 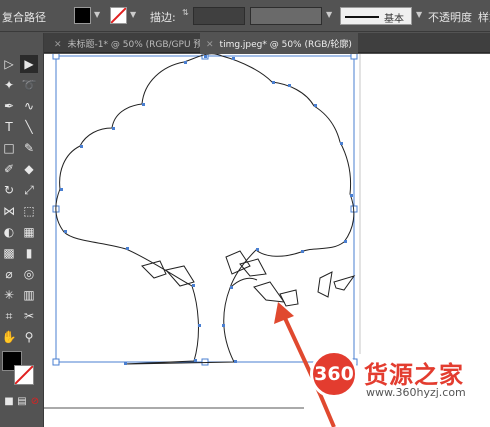 I want to click on opacity-label: 不透明度, so click(x=450, y=17).